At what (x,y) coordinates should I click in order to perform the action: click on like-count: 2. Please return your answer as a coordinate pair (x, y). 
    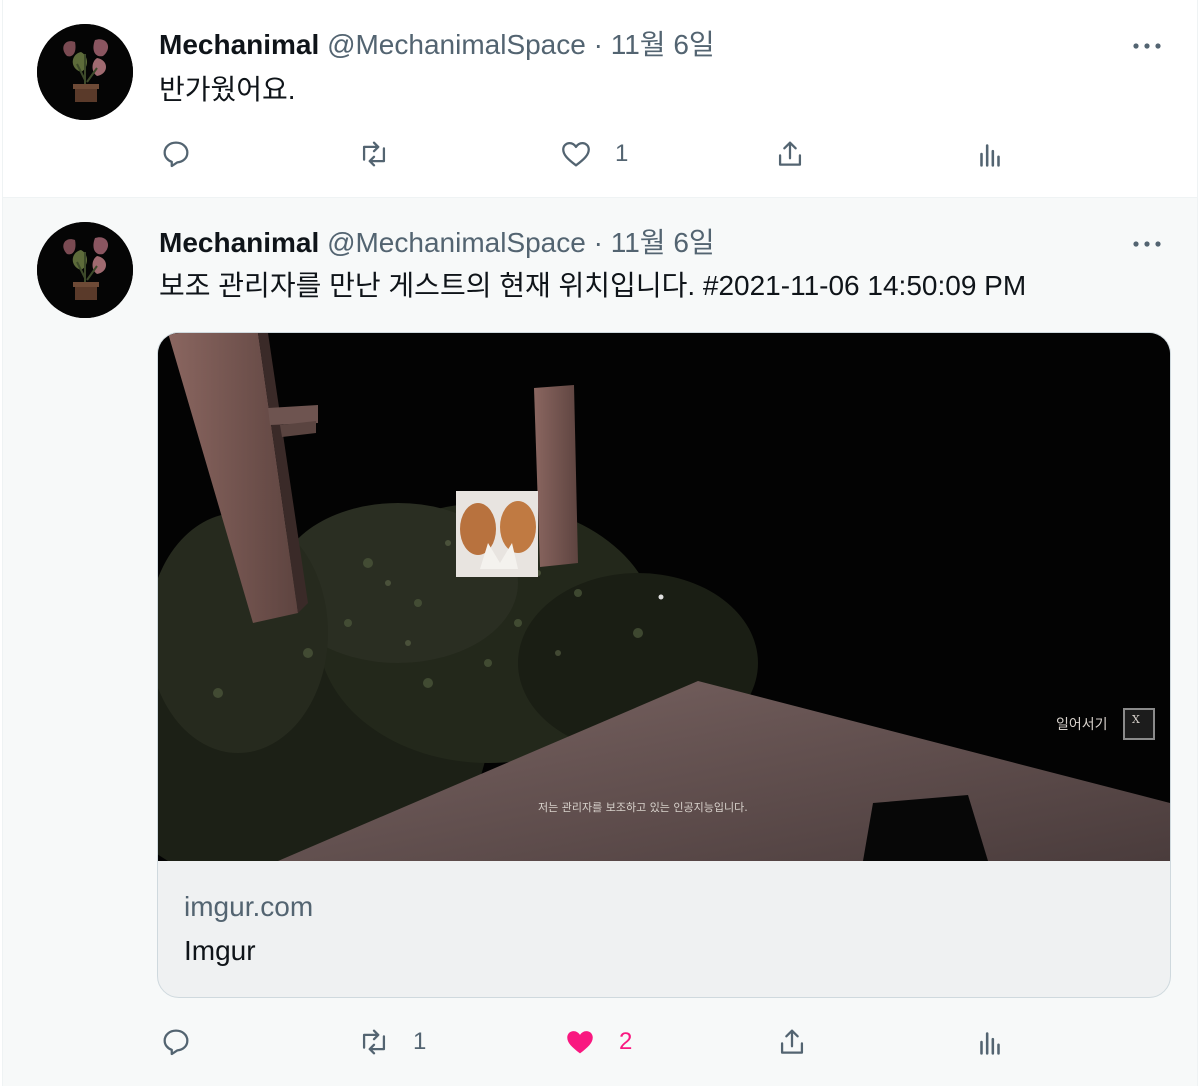
    Looking at the image, I should click on (626, 1041).